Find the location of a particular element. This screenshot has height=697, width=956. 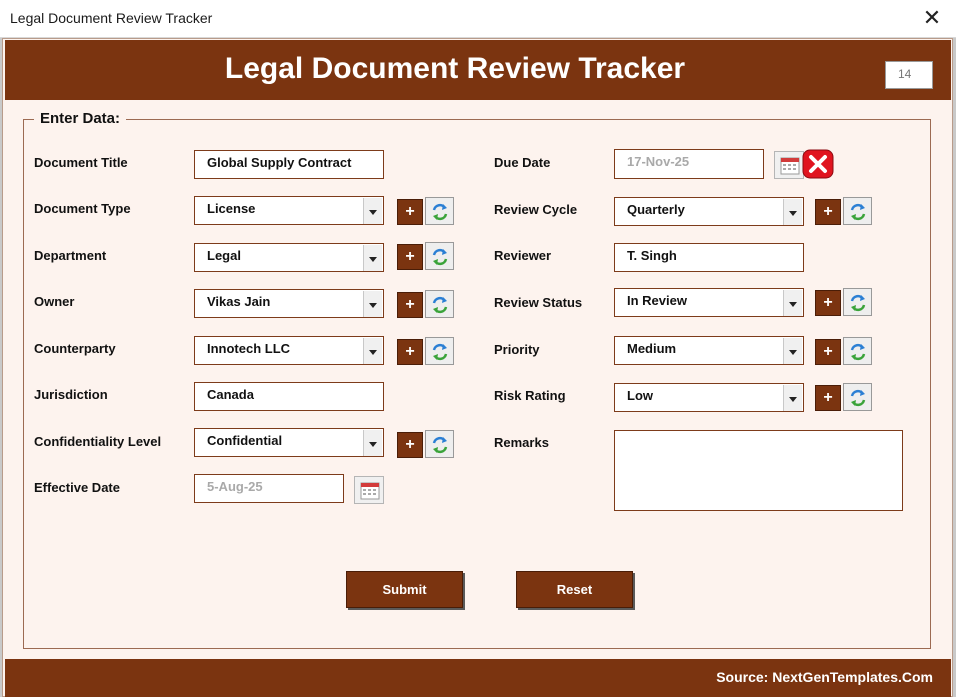

jurisdiction-label: Jurisdiction is located at coordinates (71, 394).